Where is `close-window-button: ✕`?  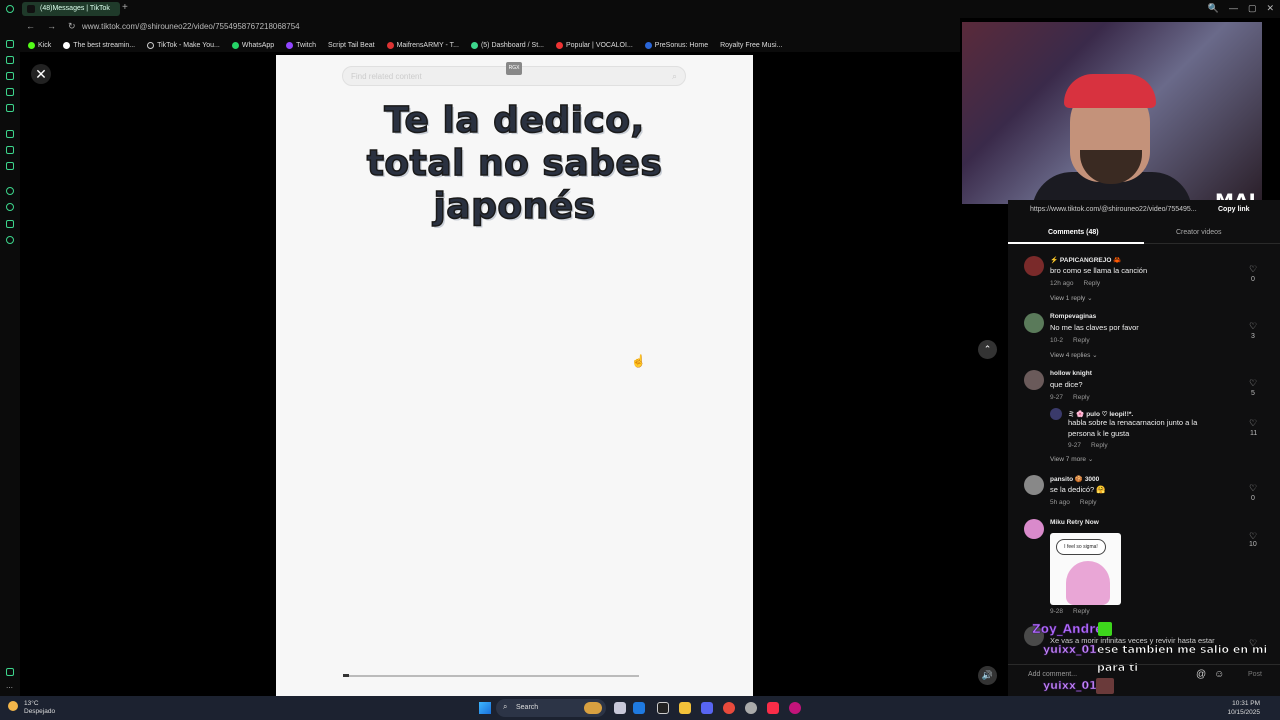
close-window-button: ✕ is located at coordinates (1270, 8).